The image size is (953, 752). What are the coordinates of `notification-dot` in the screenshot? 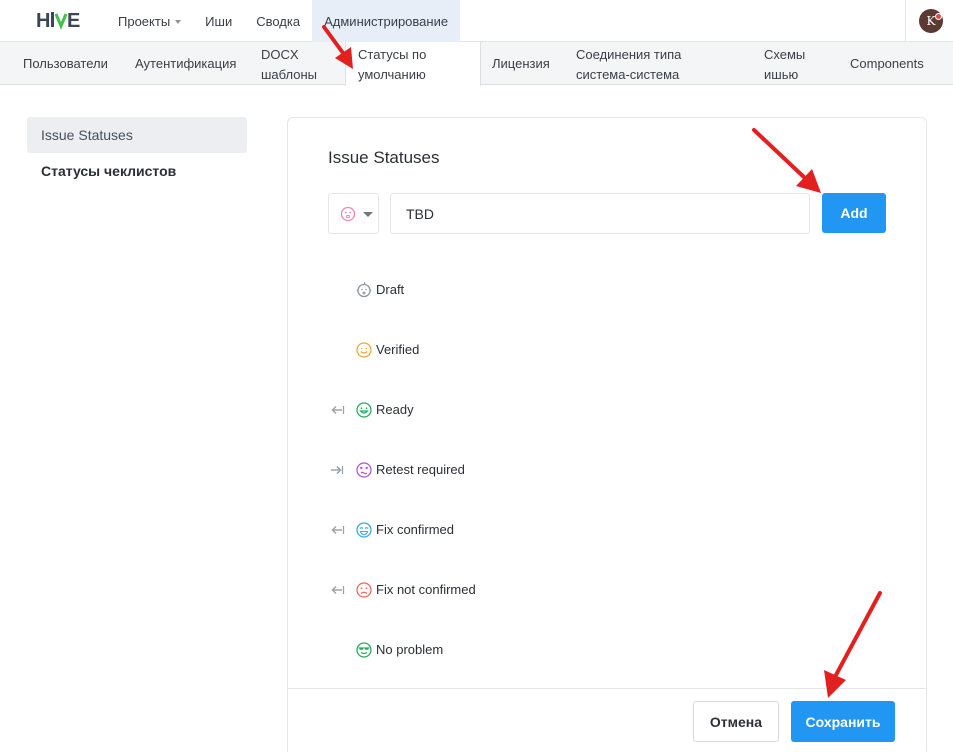 It's located at (938, 16).